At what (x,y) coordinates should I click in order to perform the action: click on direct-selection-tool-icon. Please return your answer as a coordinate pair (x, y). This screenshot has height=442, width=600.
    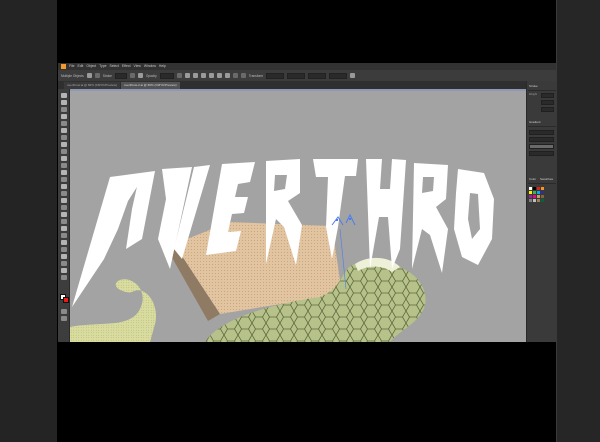
    Looking at the image, I should click on (64, 102).